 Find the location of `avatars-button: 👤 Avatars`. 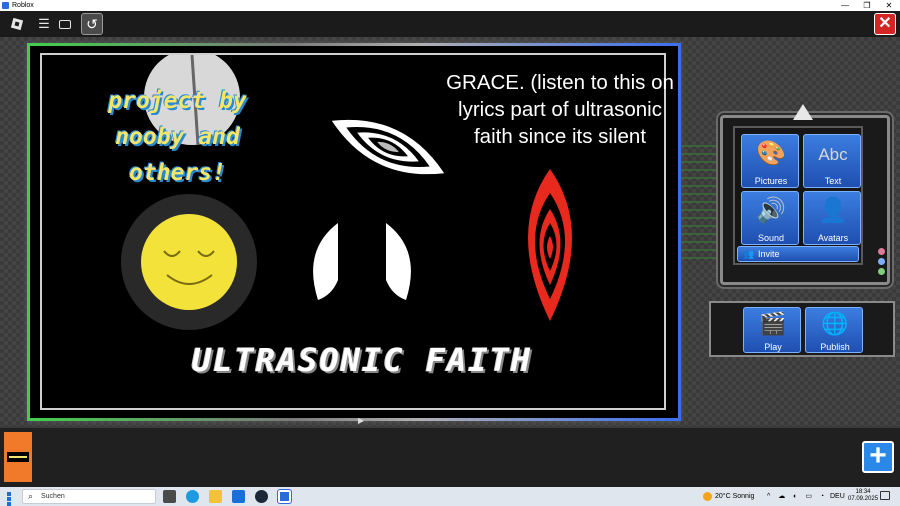

avatars-button: 👤 Avatars is located at coordinates (832, 218).